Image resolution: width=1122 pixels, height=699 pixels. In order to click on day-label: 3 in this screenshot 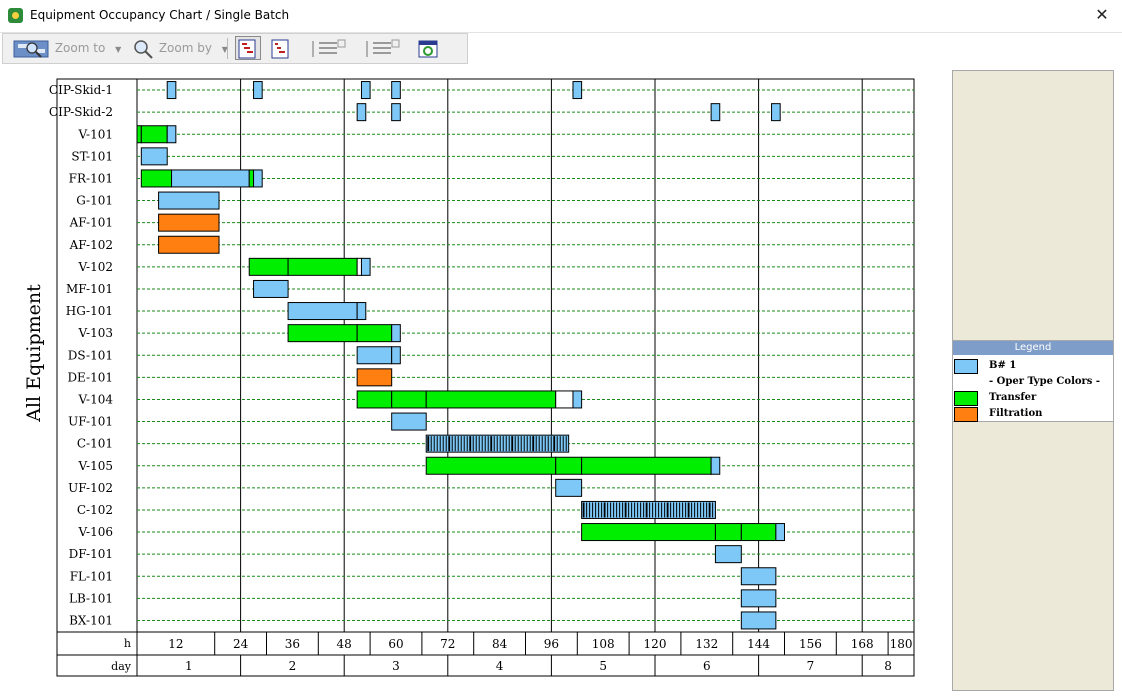, I will do `click(396, 666)`.